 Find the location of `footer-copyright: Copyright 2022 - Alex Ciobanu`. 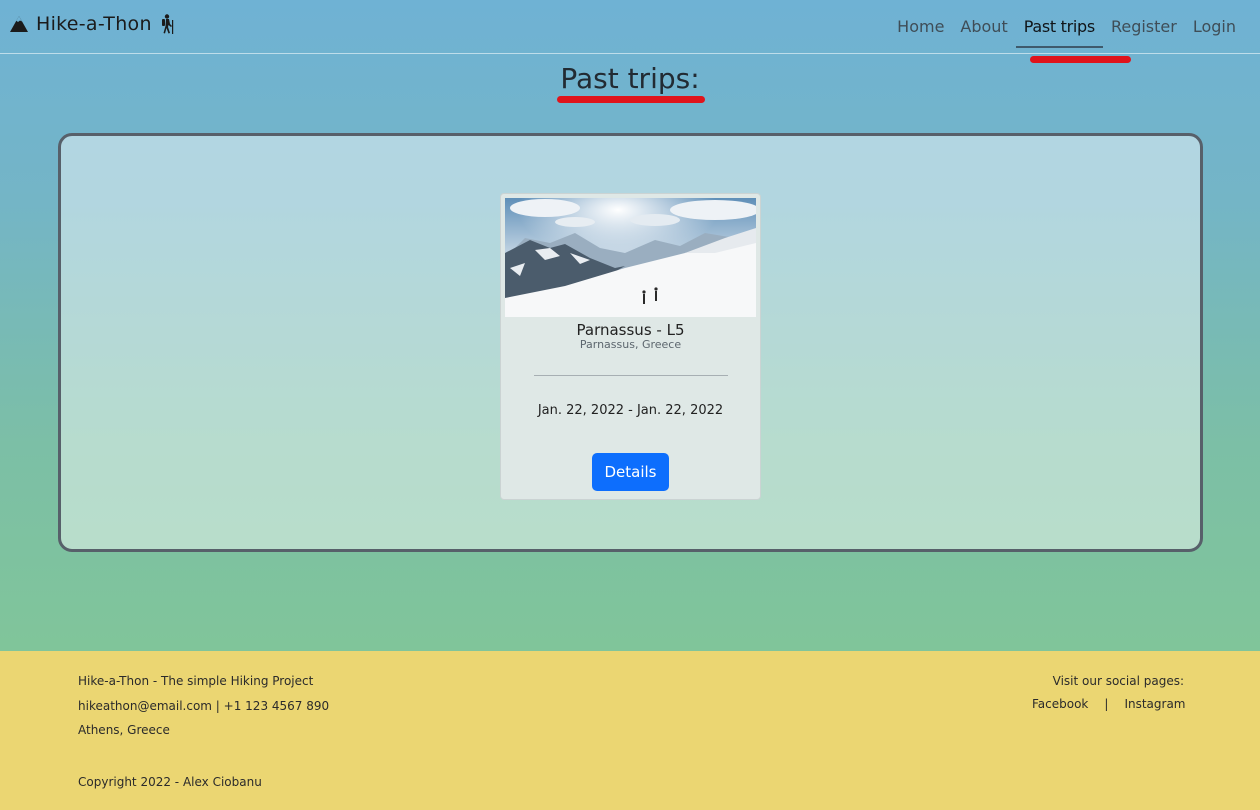

footer-copyright: Copyright 2022 - Alex Ciobanu is located at coordinates (170, 782).